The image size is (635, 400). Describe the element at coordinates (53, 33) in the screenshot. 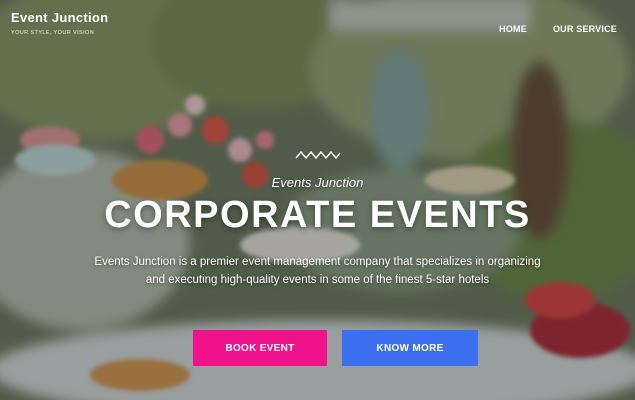

I see `brand-tagline: YOUR STYLE, YOUR VISION` at that location.